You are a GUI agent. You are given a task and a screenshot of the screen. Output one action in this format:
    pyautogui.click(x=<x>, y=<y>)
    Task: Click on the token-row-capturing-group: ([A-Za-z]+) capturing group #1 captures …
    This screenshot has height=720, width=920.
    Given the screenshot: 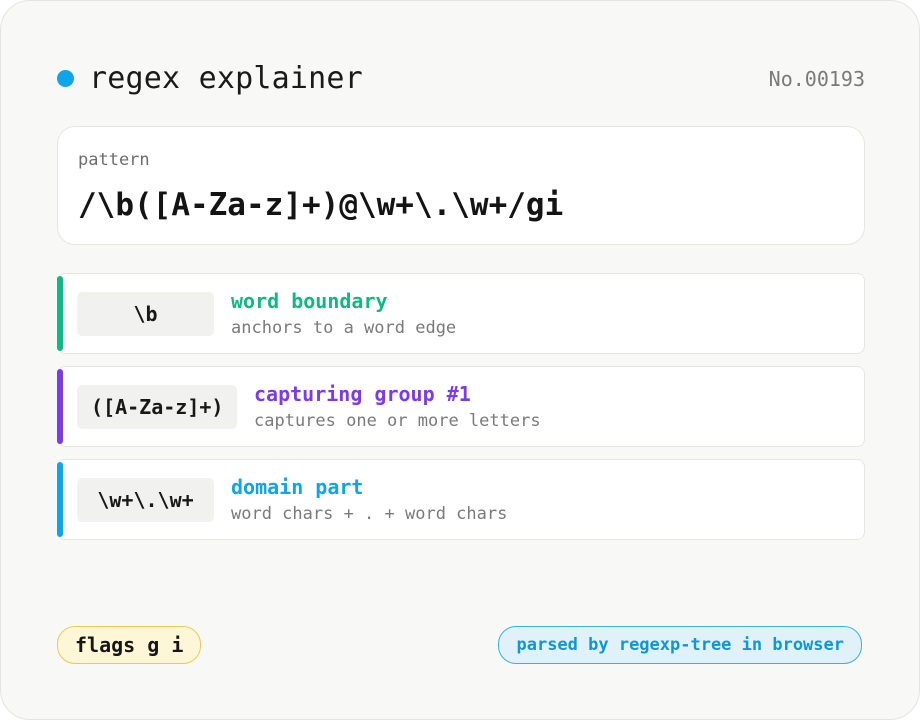 What is the action you would take?
    pyautogui.click(x=461, y=406)
    